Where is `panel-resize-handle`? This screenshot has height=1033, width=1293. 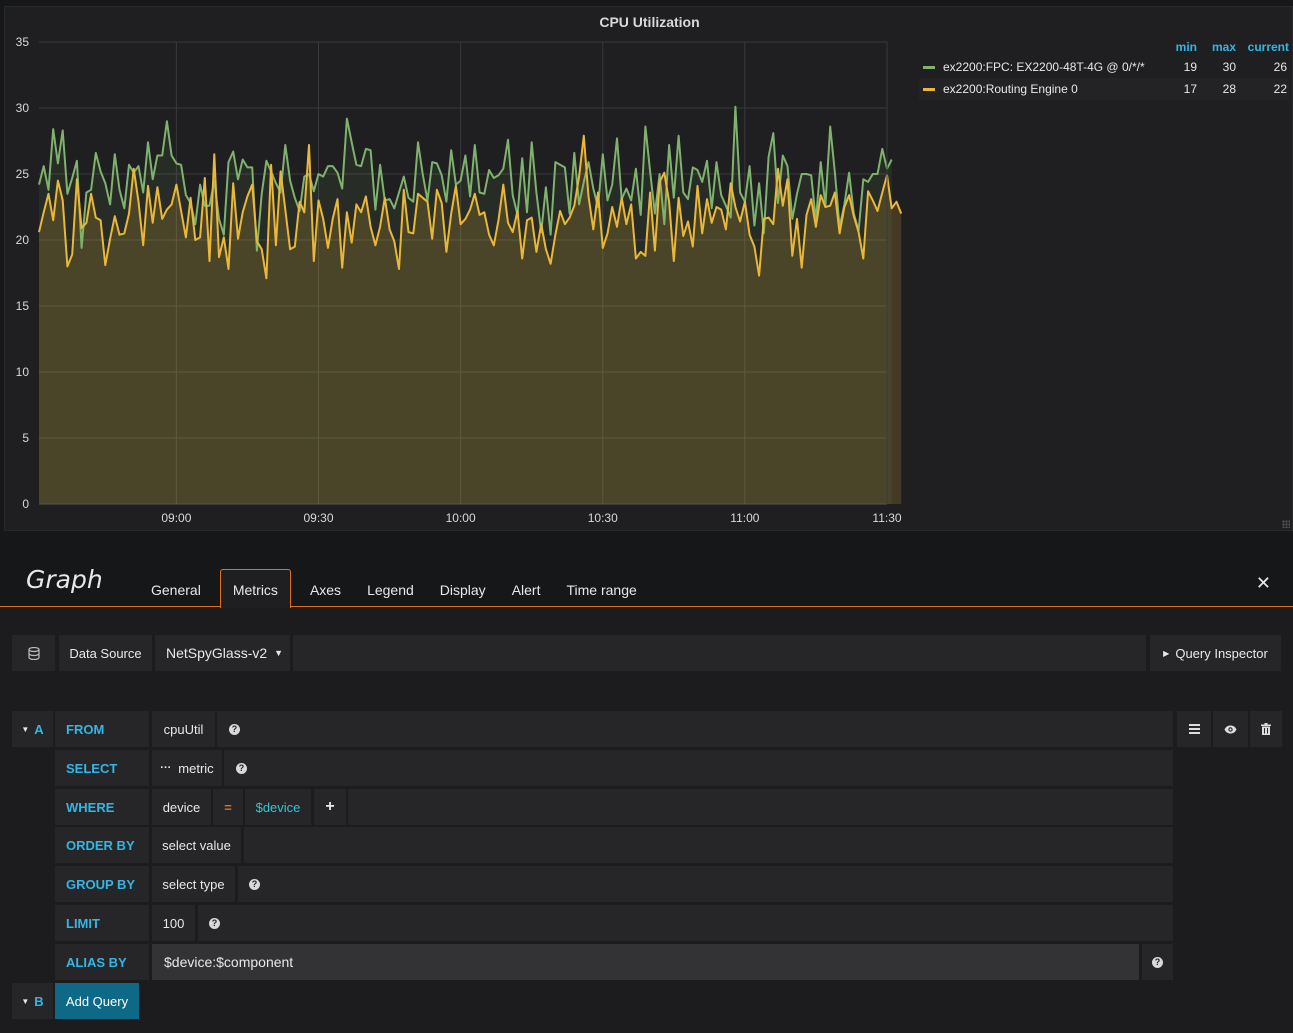
panel-resize-handle is located at coordinates (1286, 524).